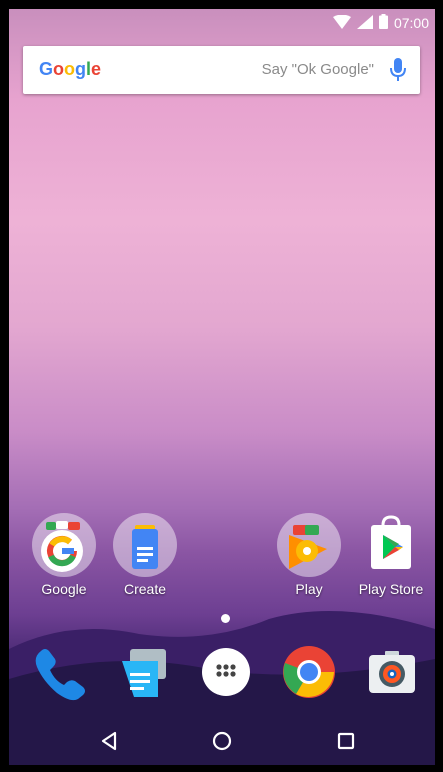  What do you see at coordinates (225, 618) in the screenshot?
I see `page-indicator` at bounding box center [225, 618].